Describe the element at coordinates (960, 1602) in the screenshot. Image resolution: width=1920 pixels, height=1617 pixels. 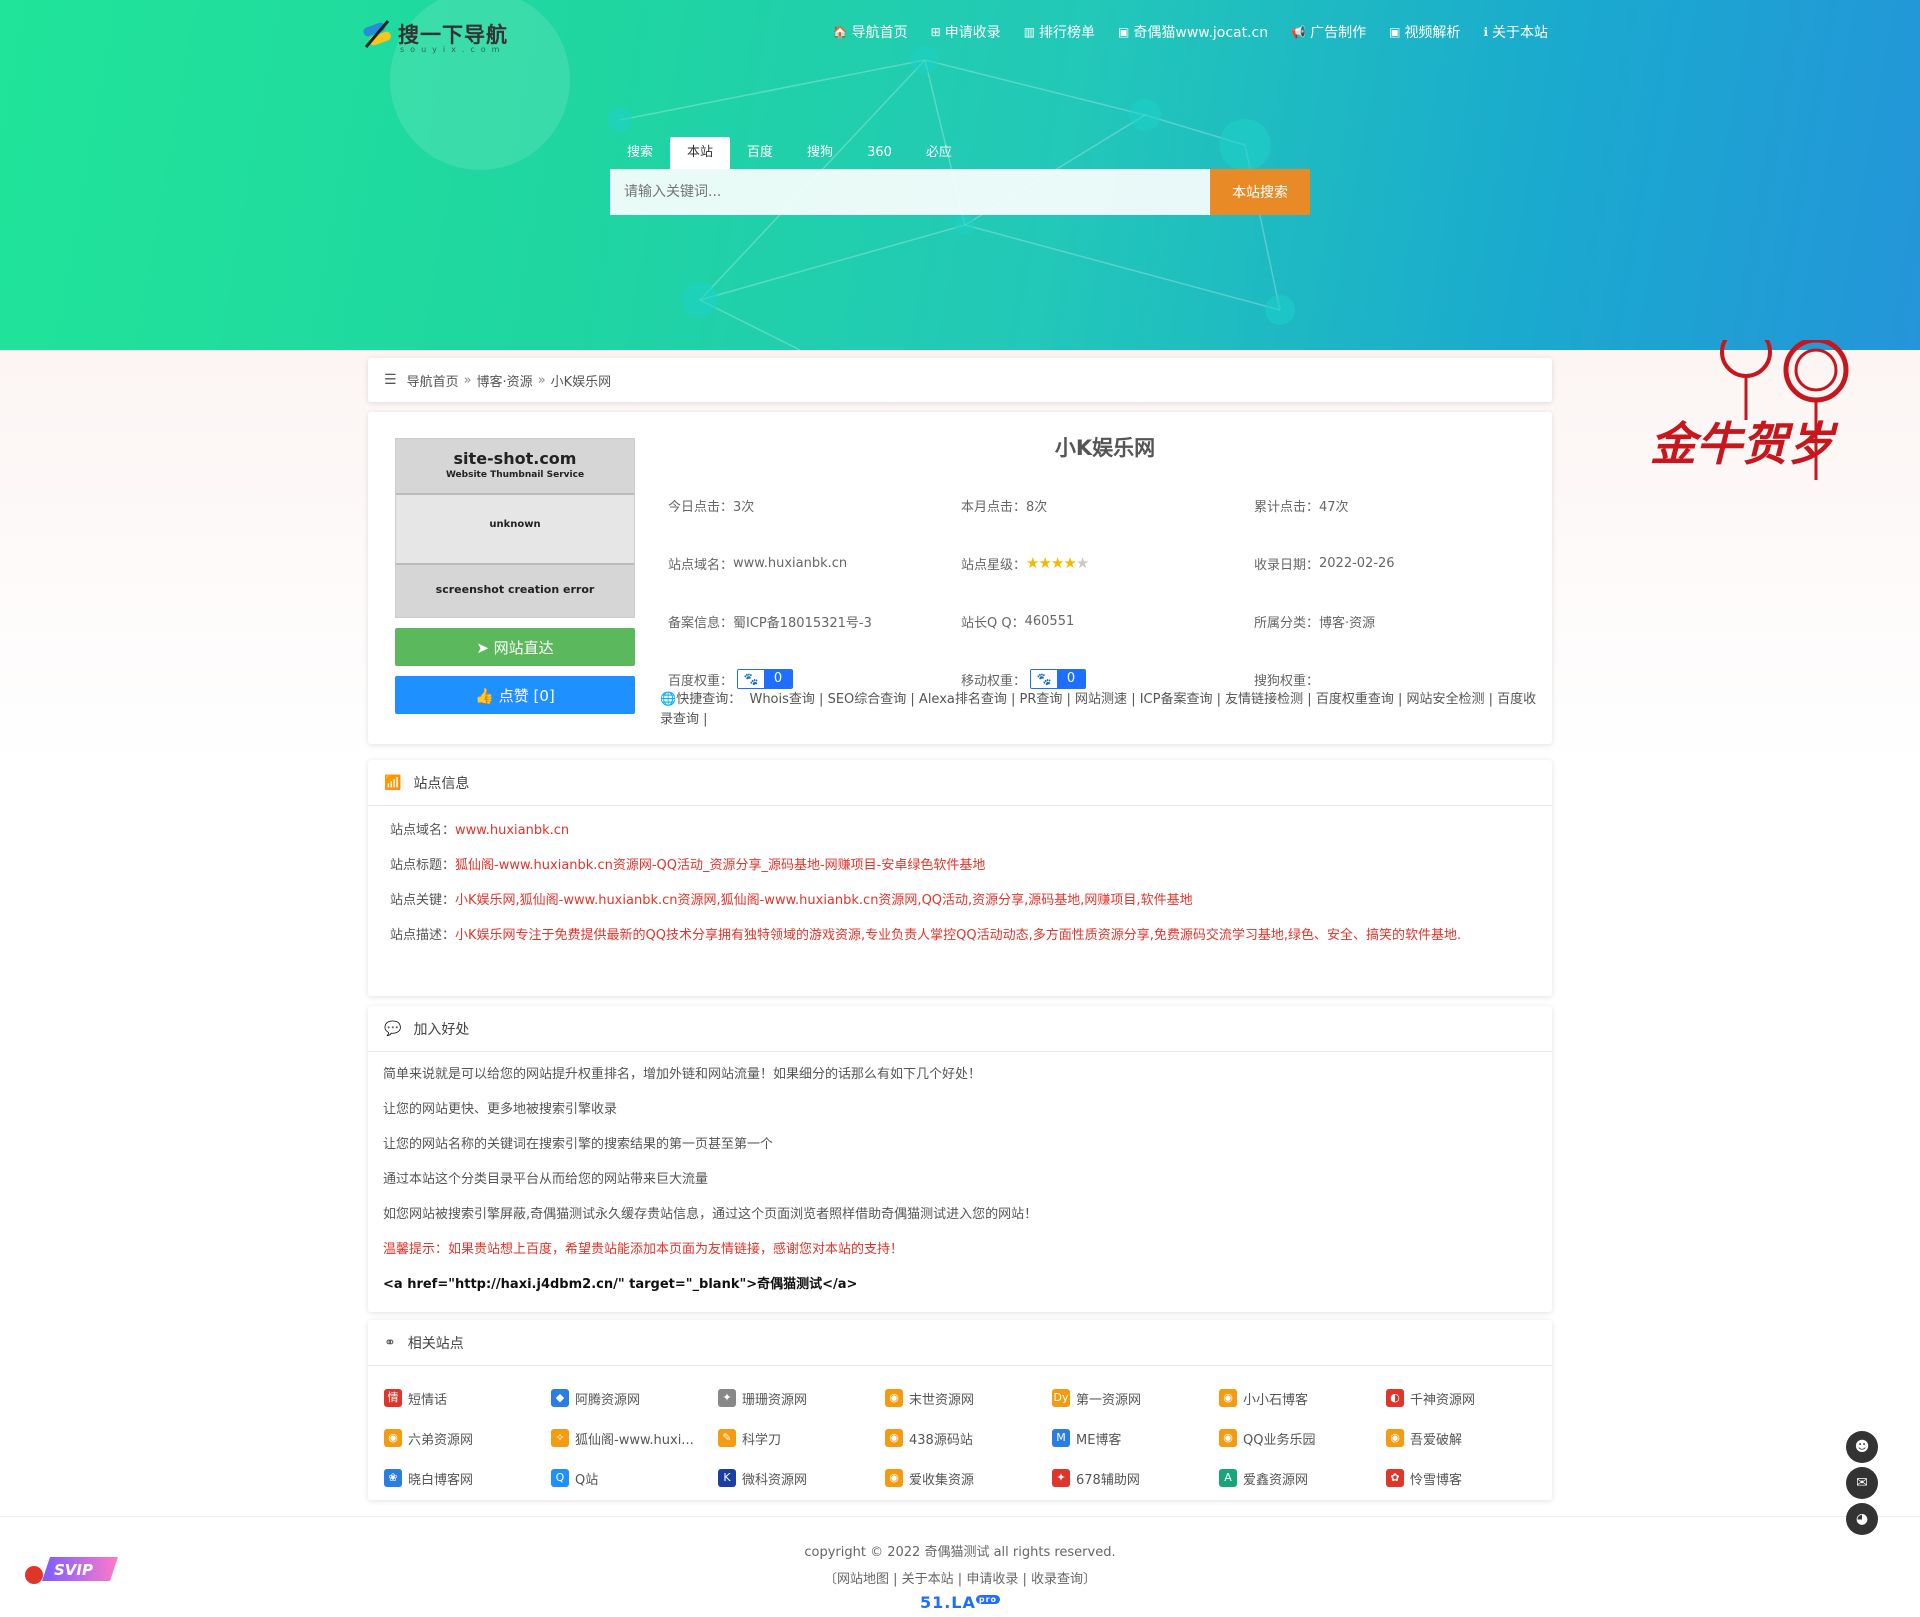
I see `51la-badge: 51.LA pro` at that location.